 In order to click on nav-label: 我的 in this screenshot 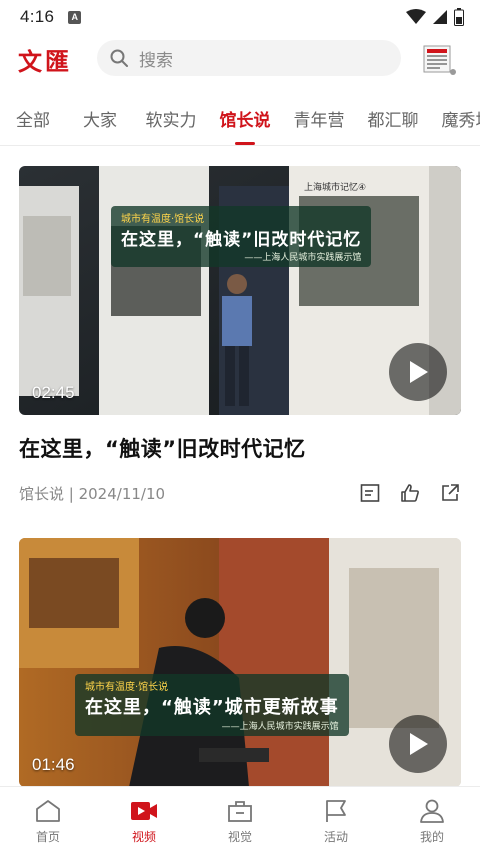, I will do `click(431, 837)`.